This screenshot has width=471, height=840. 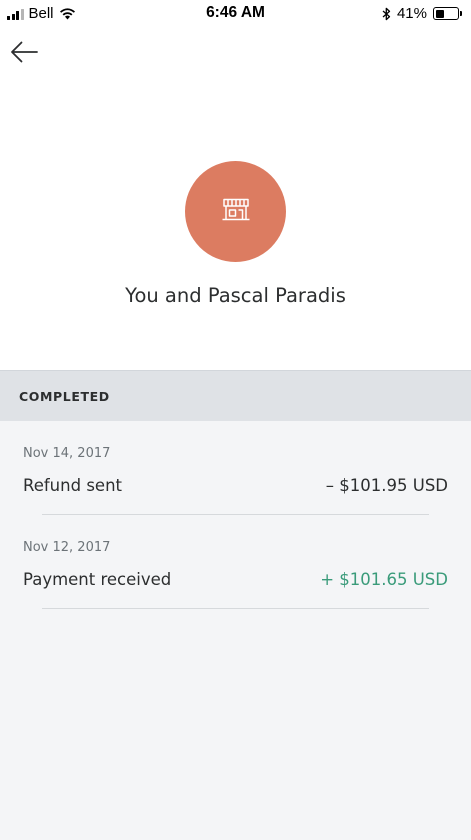 What do you see at coordinates (235, 209) in the screenshot?
I see `storefront-icon` at bounding box center [235, 209].